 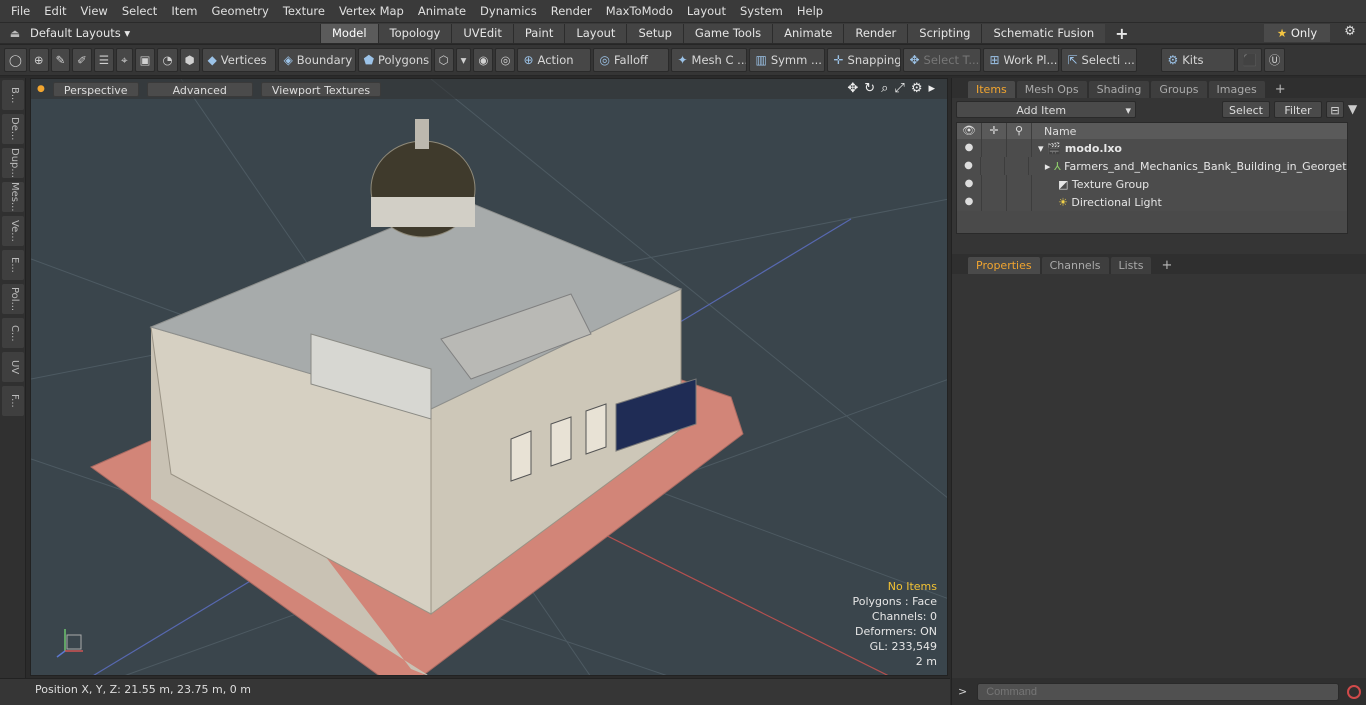 I want to click on unreal-icon: Ⓤ, so click(x=1274, y=60).